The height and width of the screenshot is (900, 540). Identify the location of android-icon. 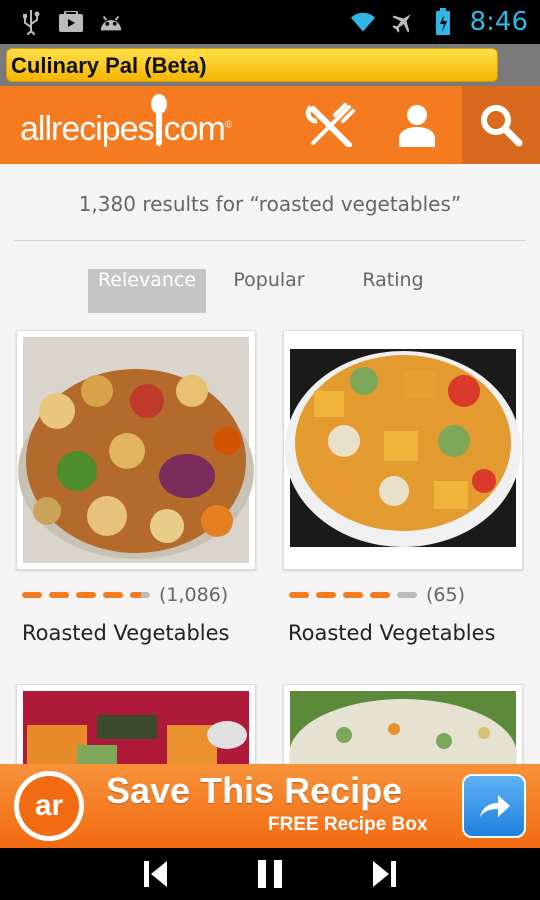
(111, 22).